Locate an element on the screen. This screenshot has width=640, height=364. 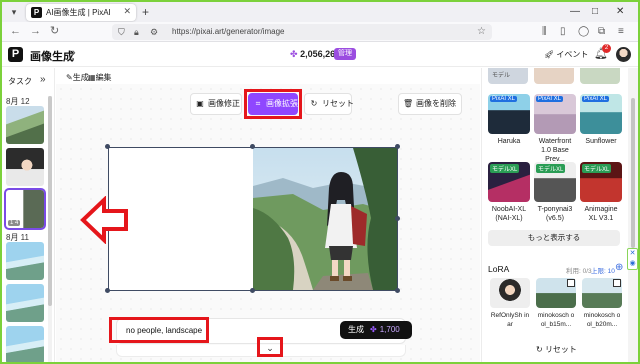
extensions-icon: ⧉ is located at coordinates (601, 31).